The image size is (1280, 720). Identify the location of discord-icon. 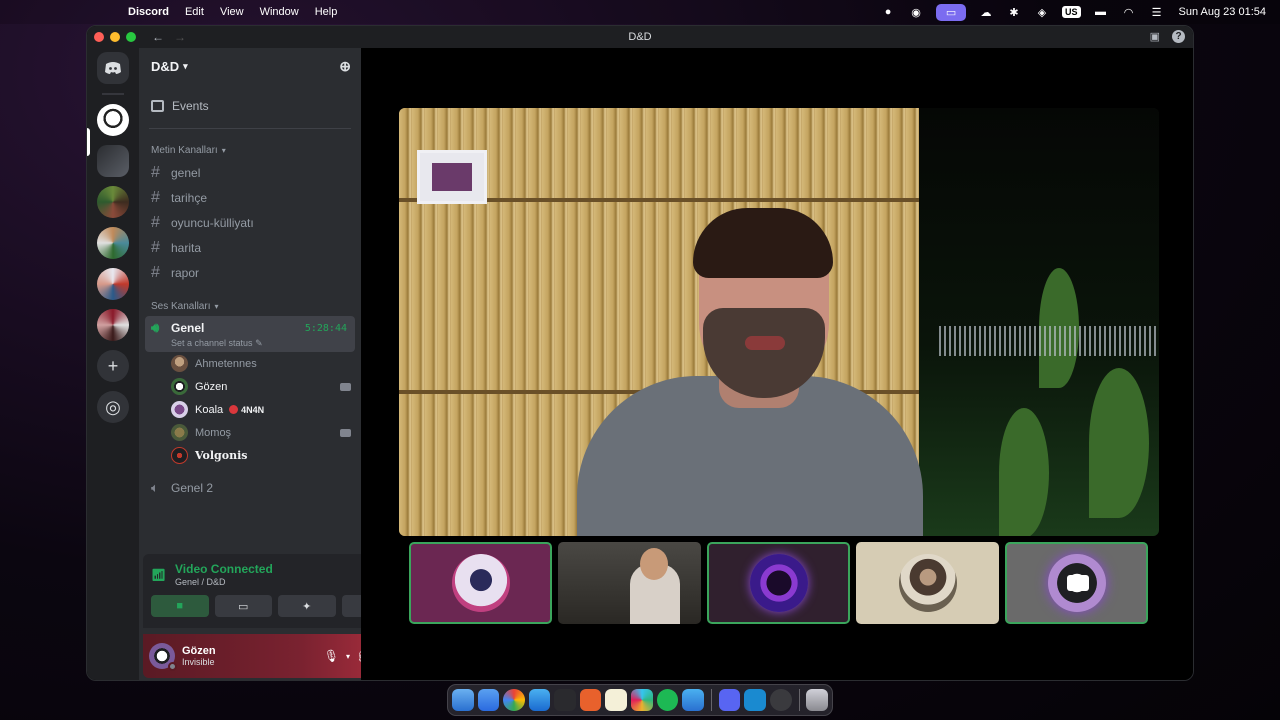
(729, 700).